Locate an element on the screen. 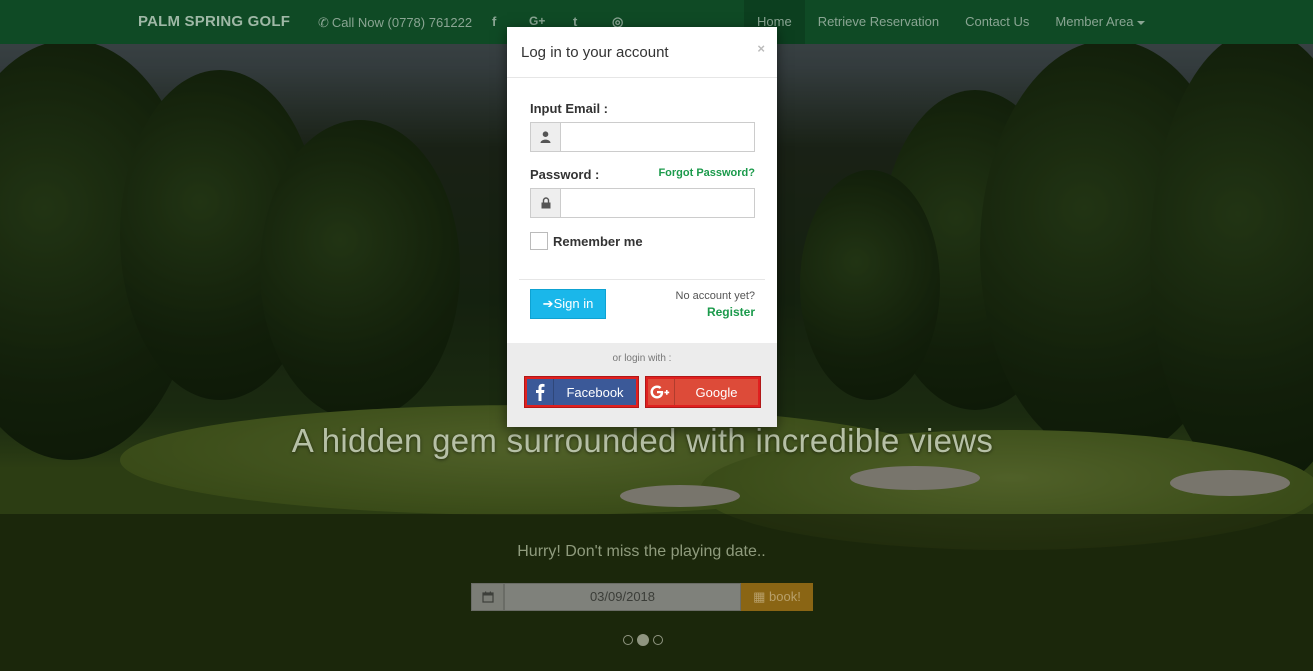 Image resolution: width=1313 pixels, height=671 pixels. call-now-link: ✆ Call Now (0778) 761222 is located at coordinates (395, 23).